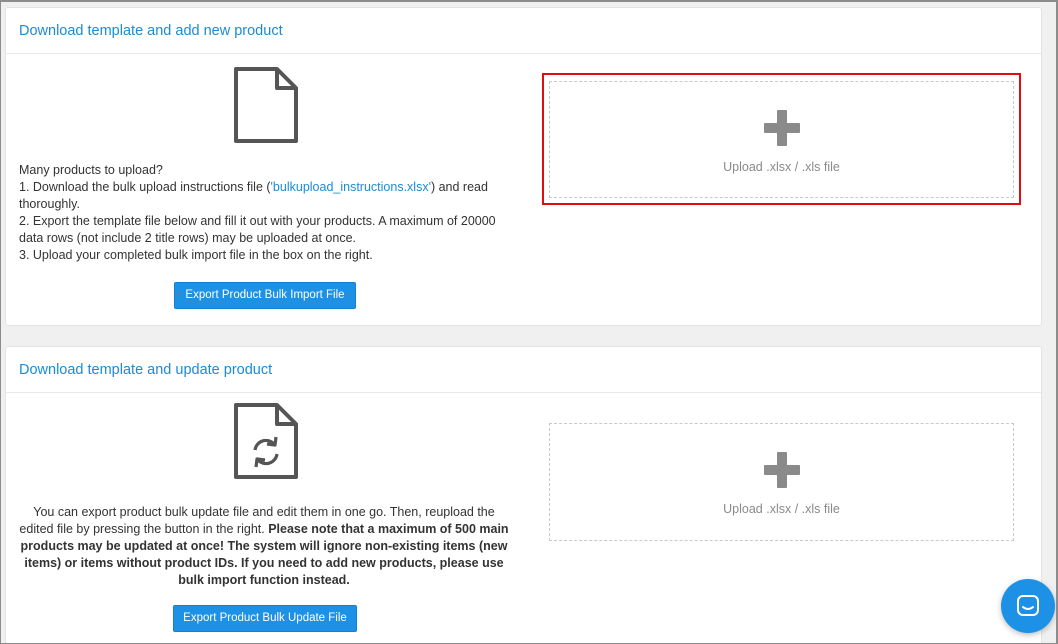 The height and width of the screenshot is (644, 1058). Describe the element at coordinates (523, 370) in the screenshot. I see `update-product-header: Download template and update product` at that location.